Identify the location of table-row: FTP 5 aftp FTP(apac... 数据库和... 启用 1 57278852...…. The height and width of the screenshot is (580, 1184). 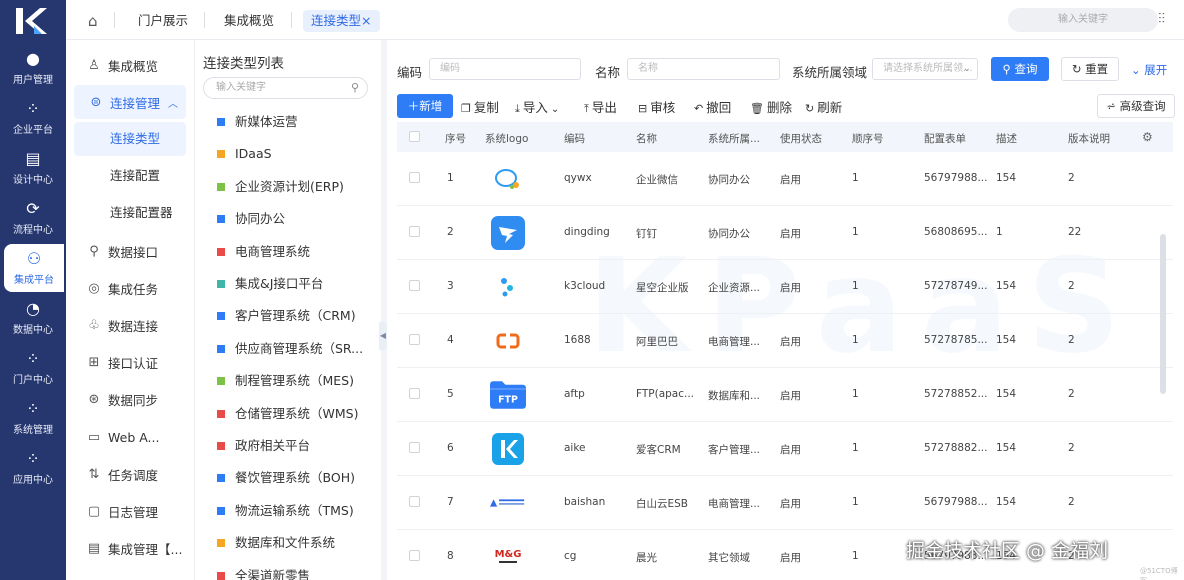
(785, 395).